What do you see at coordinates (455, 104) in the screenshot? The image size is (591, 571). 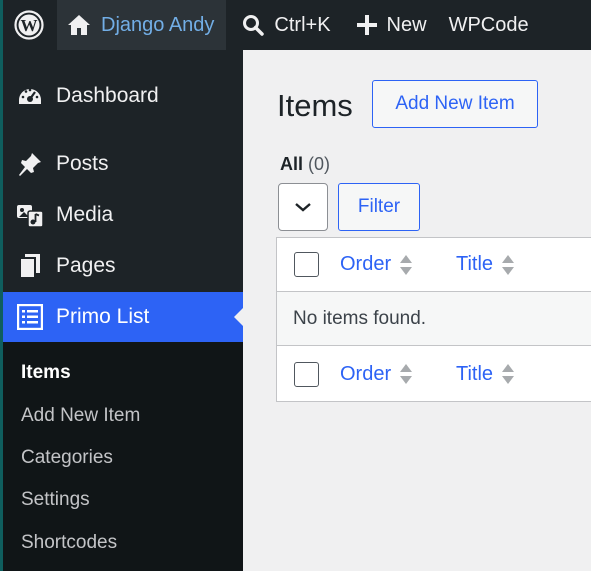 I see `add-new-item-button: Add New Item` at bounding box center [455, 104].